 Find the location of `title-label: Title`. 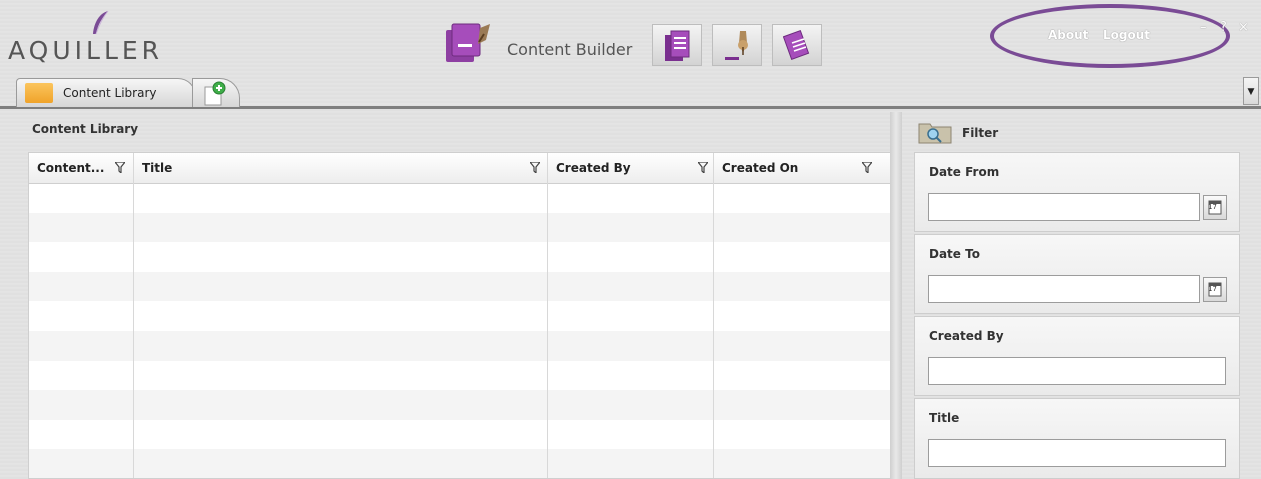

title-label: Title is located at coordinates (944, 418).